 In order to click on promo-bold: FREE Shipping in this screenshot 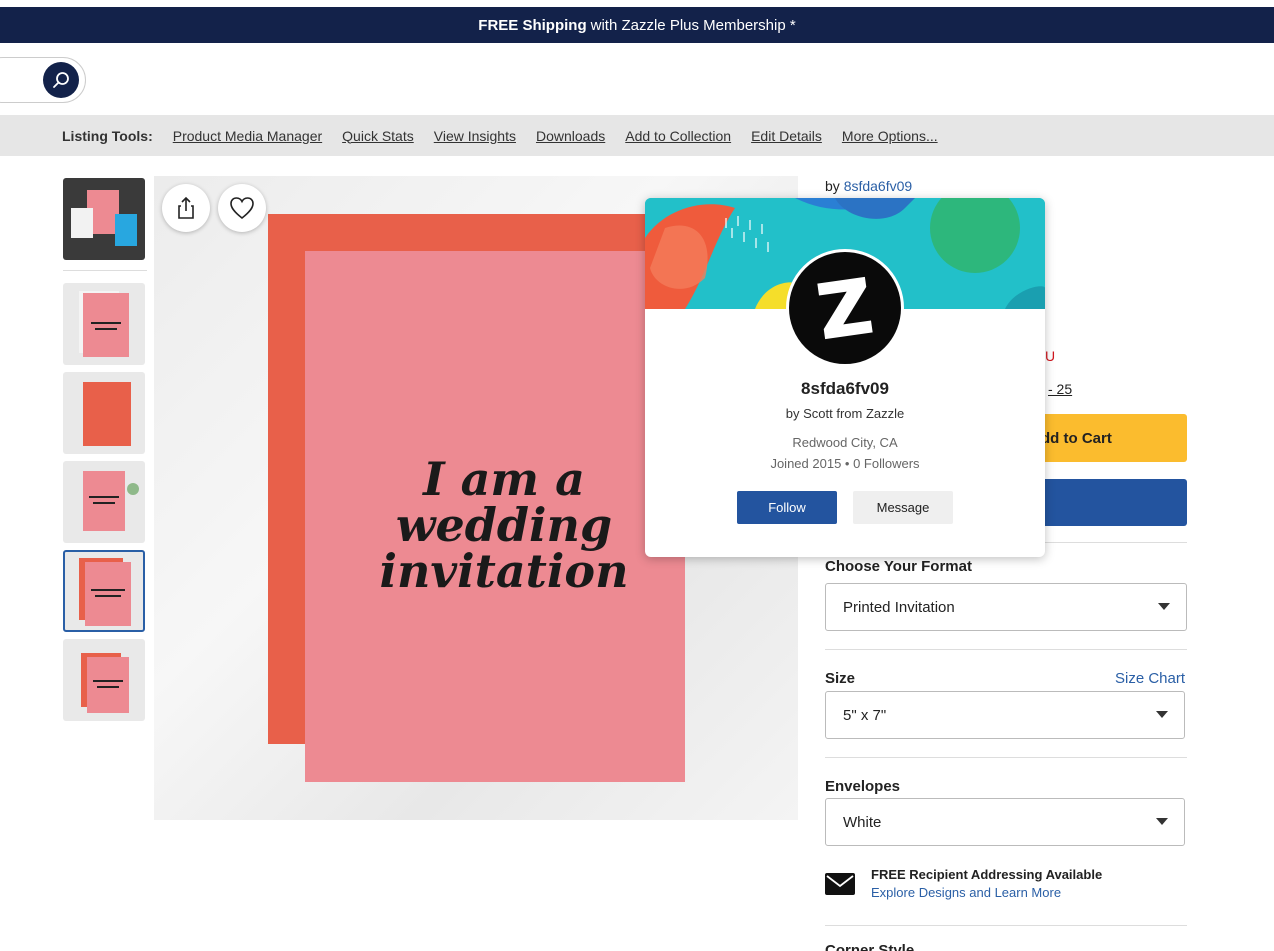, I will do `click(532, 25)`.